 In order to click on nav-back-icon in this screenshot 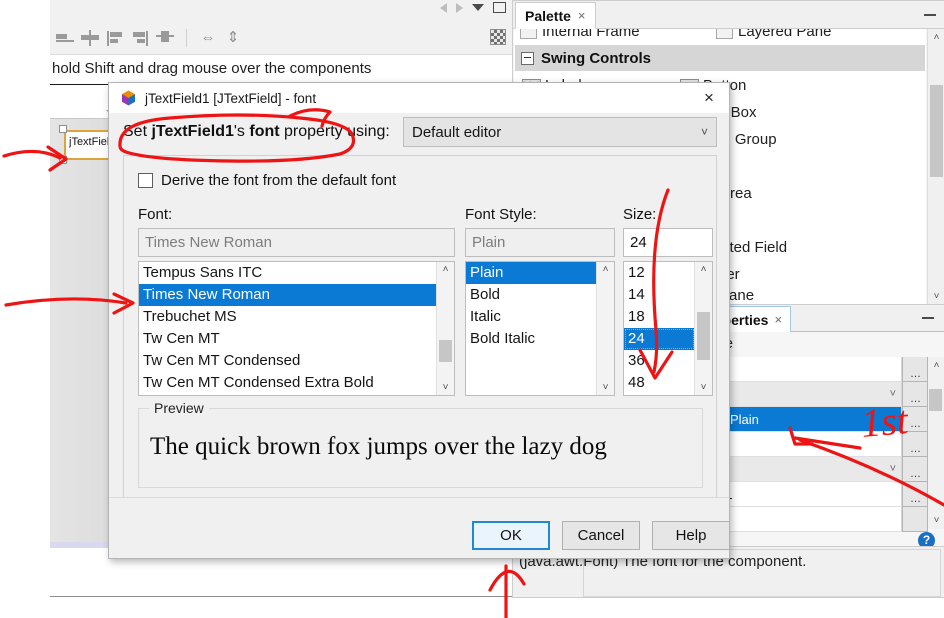, I will do `click(443, 7)`.